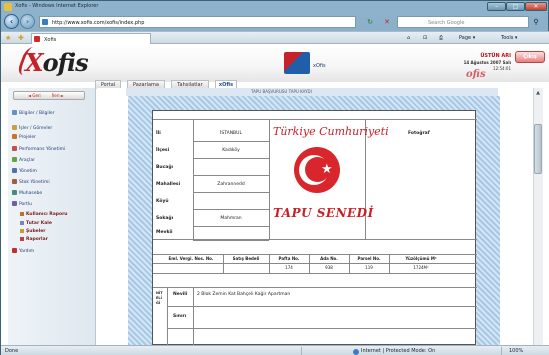 The image size is (549, 355). What do you see at coordinates (369, 267) in the screenshot?
I see `table-cell: 119` at bounding box center [369, 267].